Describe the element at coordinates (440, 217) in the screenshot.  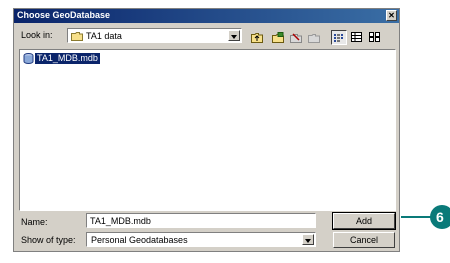
I see `step-callout-badge: 6` at that location.